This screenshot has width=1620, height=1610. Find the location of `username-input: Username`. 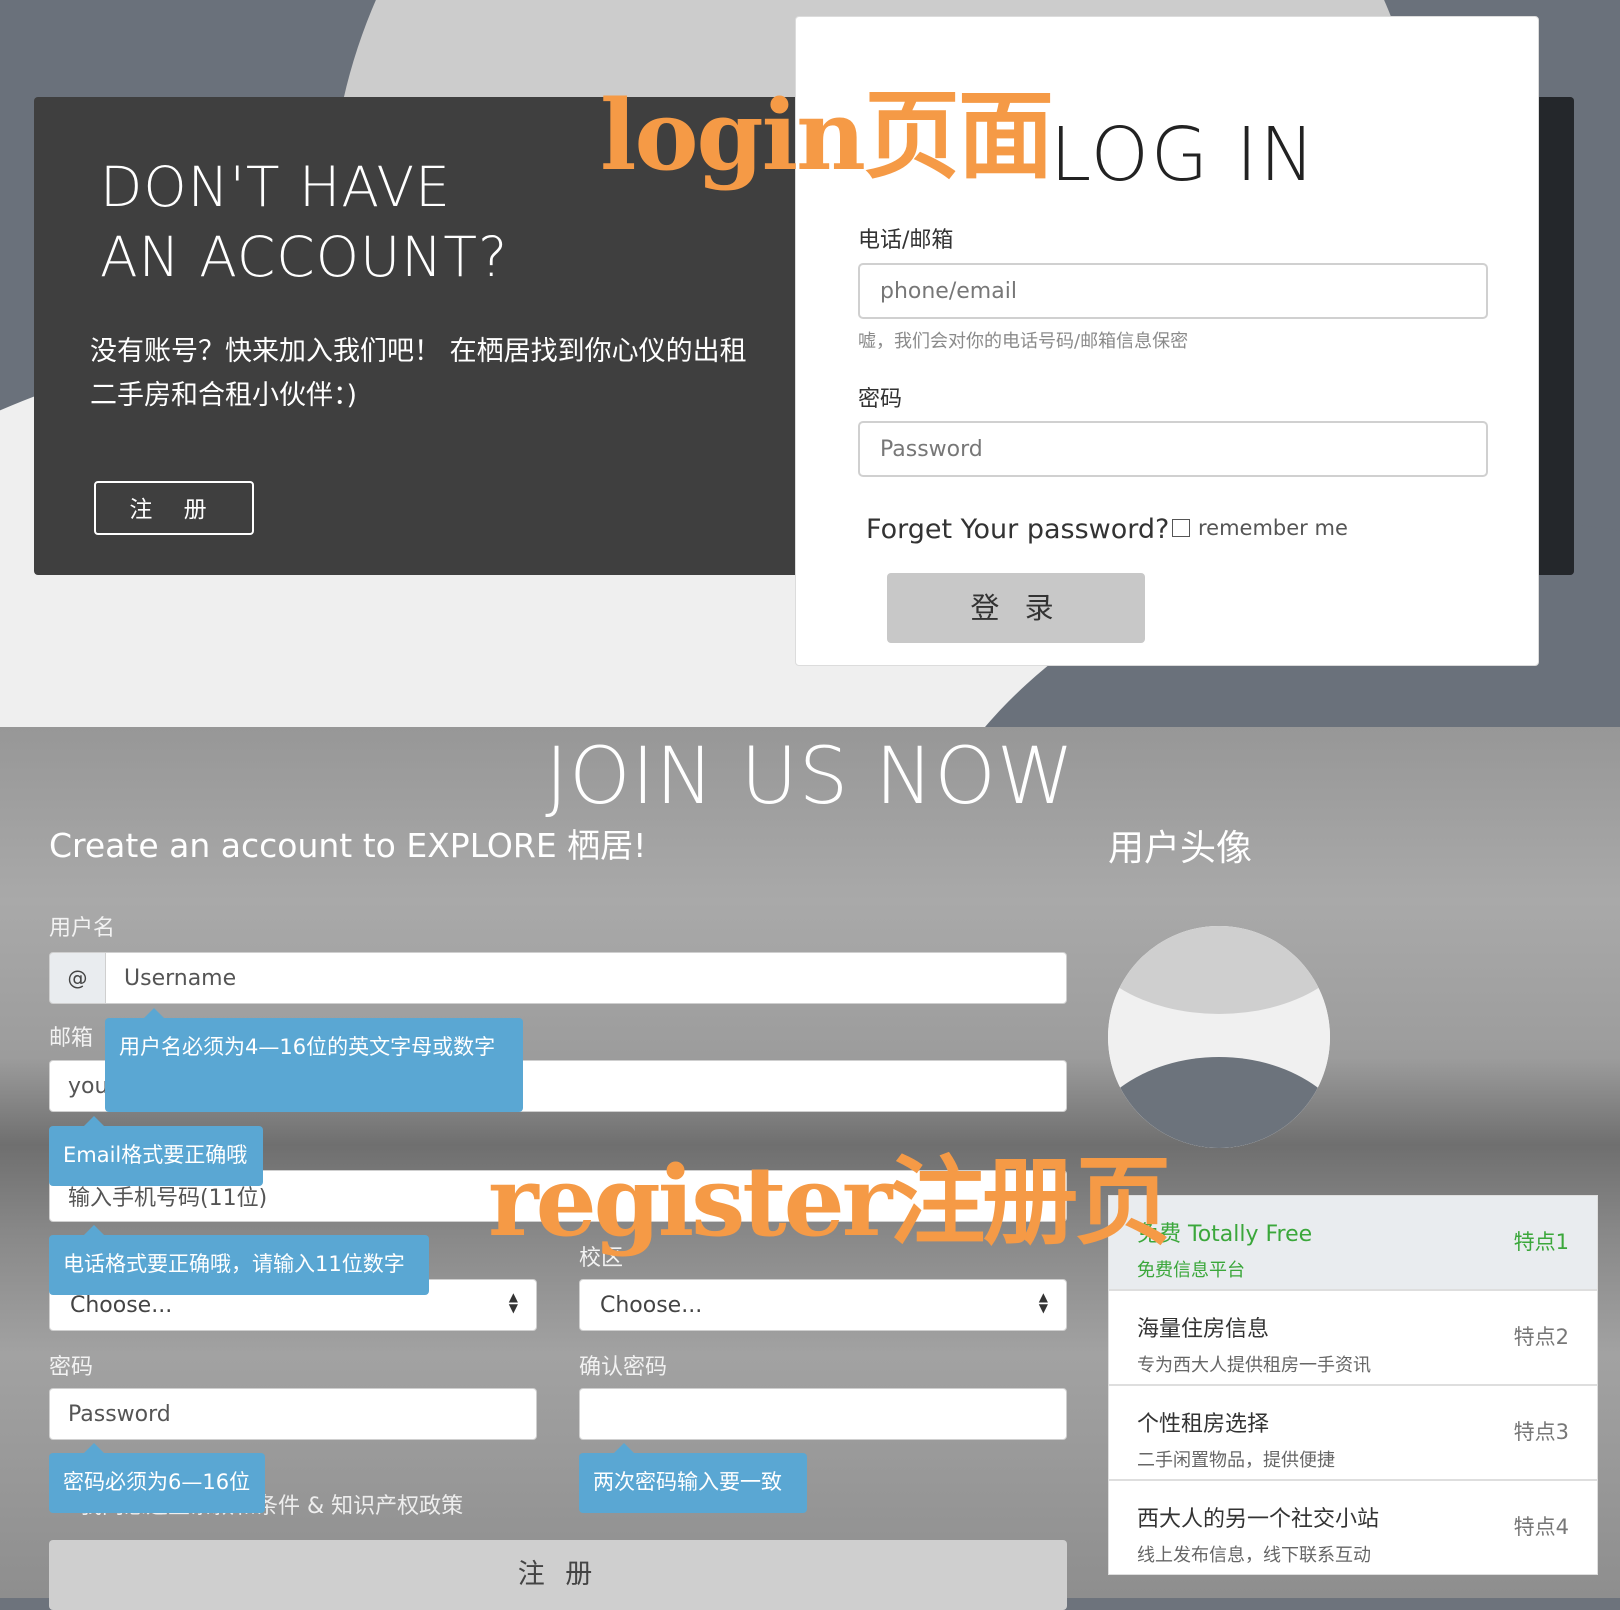

username-input: Username is located at coordinates (586, 978).